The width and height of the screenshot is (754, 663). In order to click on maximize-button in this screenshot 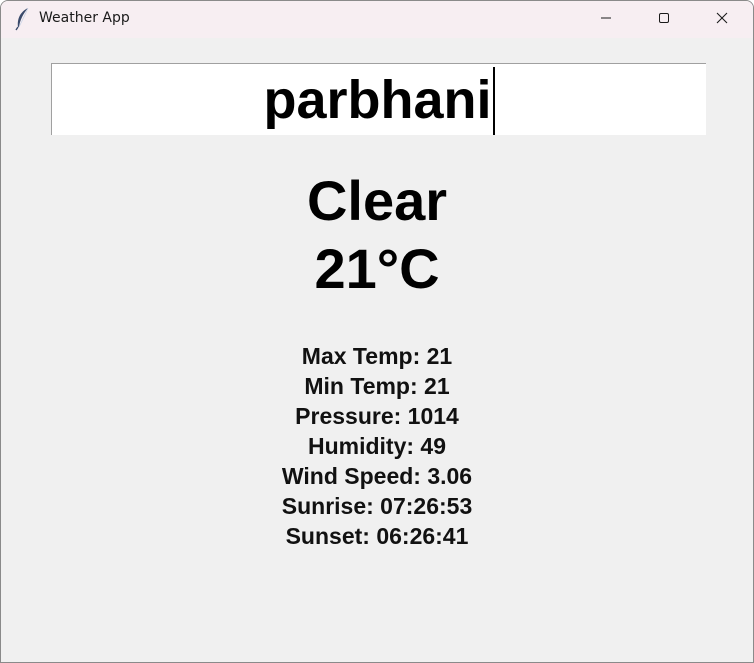, I will do `click(664, 19)`.